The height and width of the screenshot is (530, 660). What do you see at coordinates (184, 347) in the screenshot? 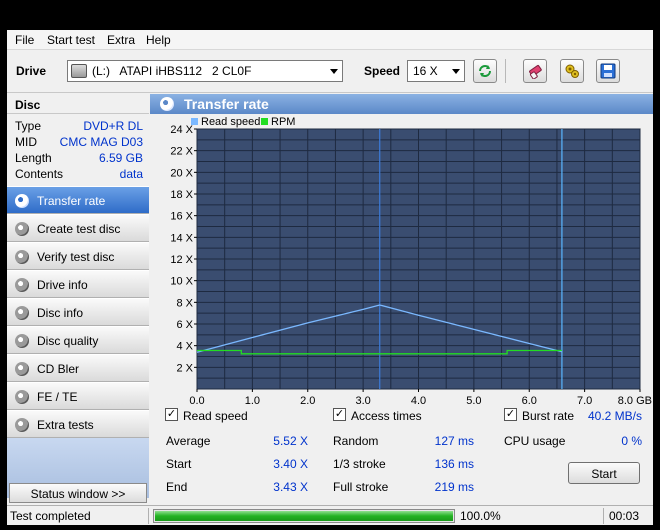
I see `y-tick-label: 4 X` at bounding box center [184, 347].